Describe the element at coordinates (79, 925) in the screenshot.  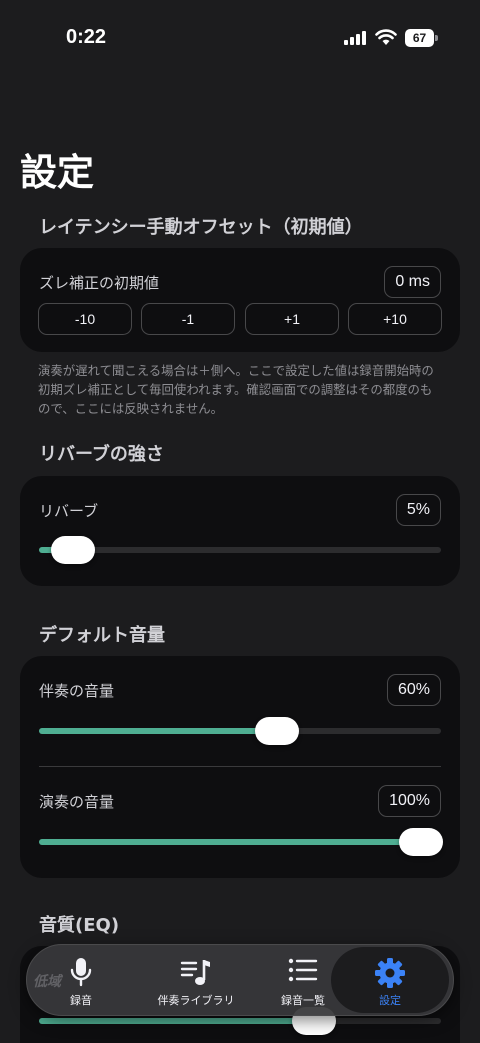
I see `eq-section-title: 音質(EQ)` at that location.